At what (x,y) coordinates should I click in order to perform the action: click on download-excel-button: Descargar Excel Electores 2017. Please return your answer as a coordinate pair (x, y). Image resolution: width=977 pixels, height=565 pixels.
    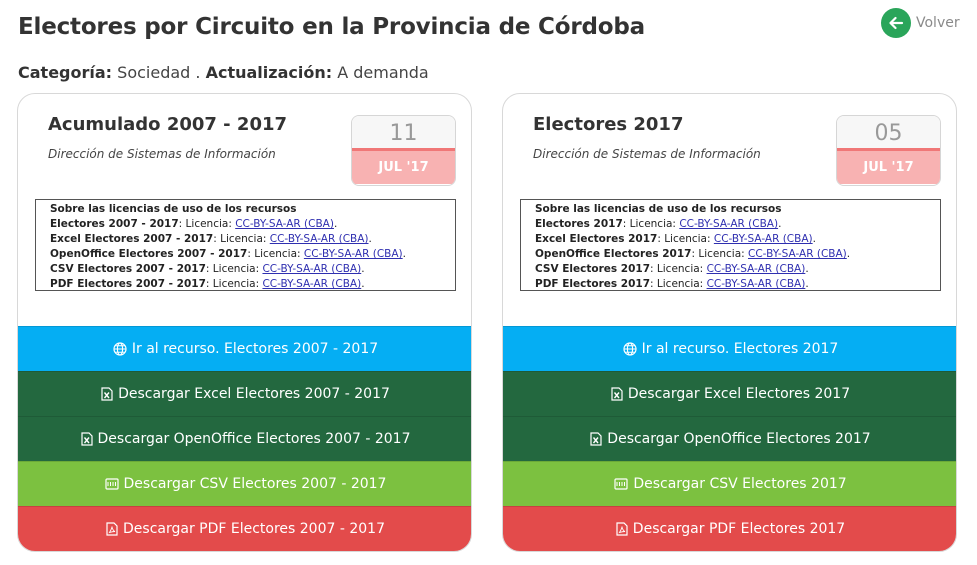
    Looking at the image, I should click on (729, 393).